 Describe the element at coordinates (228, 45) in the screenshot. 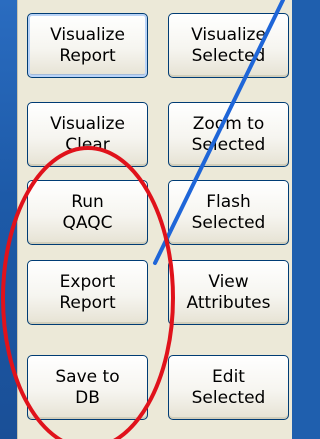

I see `visualize-selected-button: Visualize Selected` at that location.